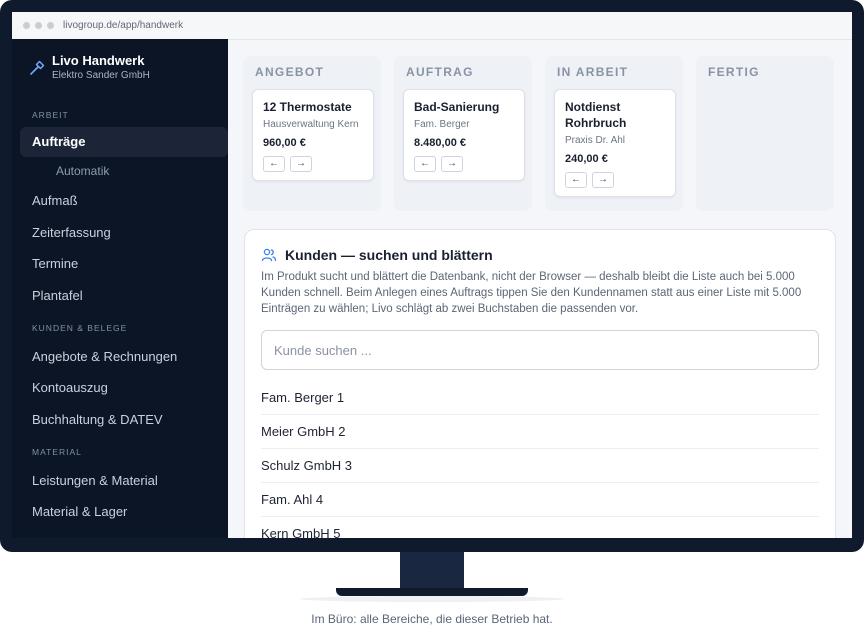  Describe the element at coordinates (284, 143) in the screenshot. I see `card-amount: 960,00 €` at that location.